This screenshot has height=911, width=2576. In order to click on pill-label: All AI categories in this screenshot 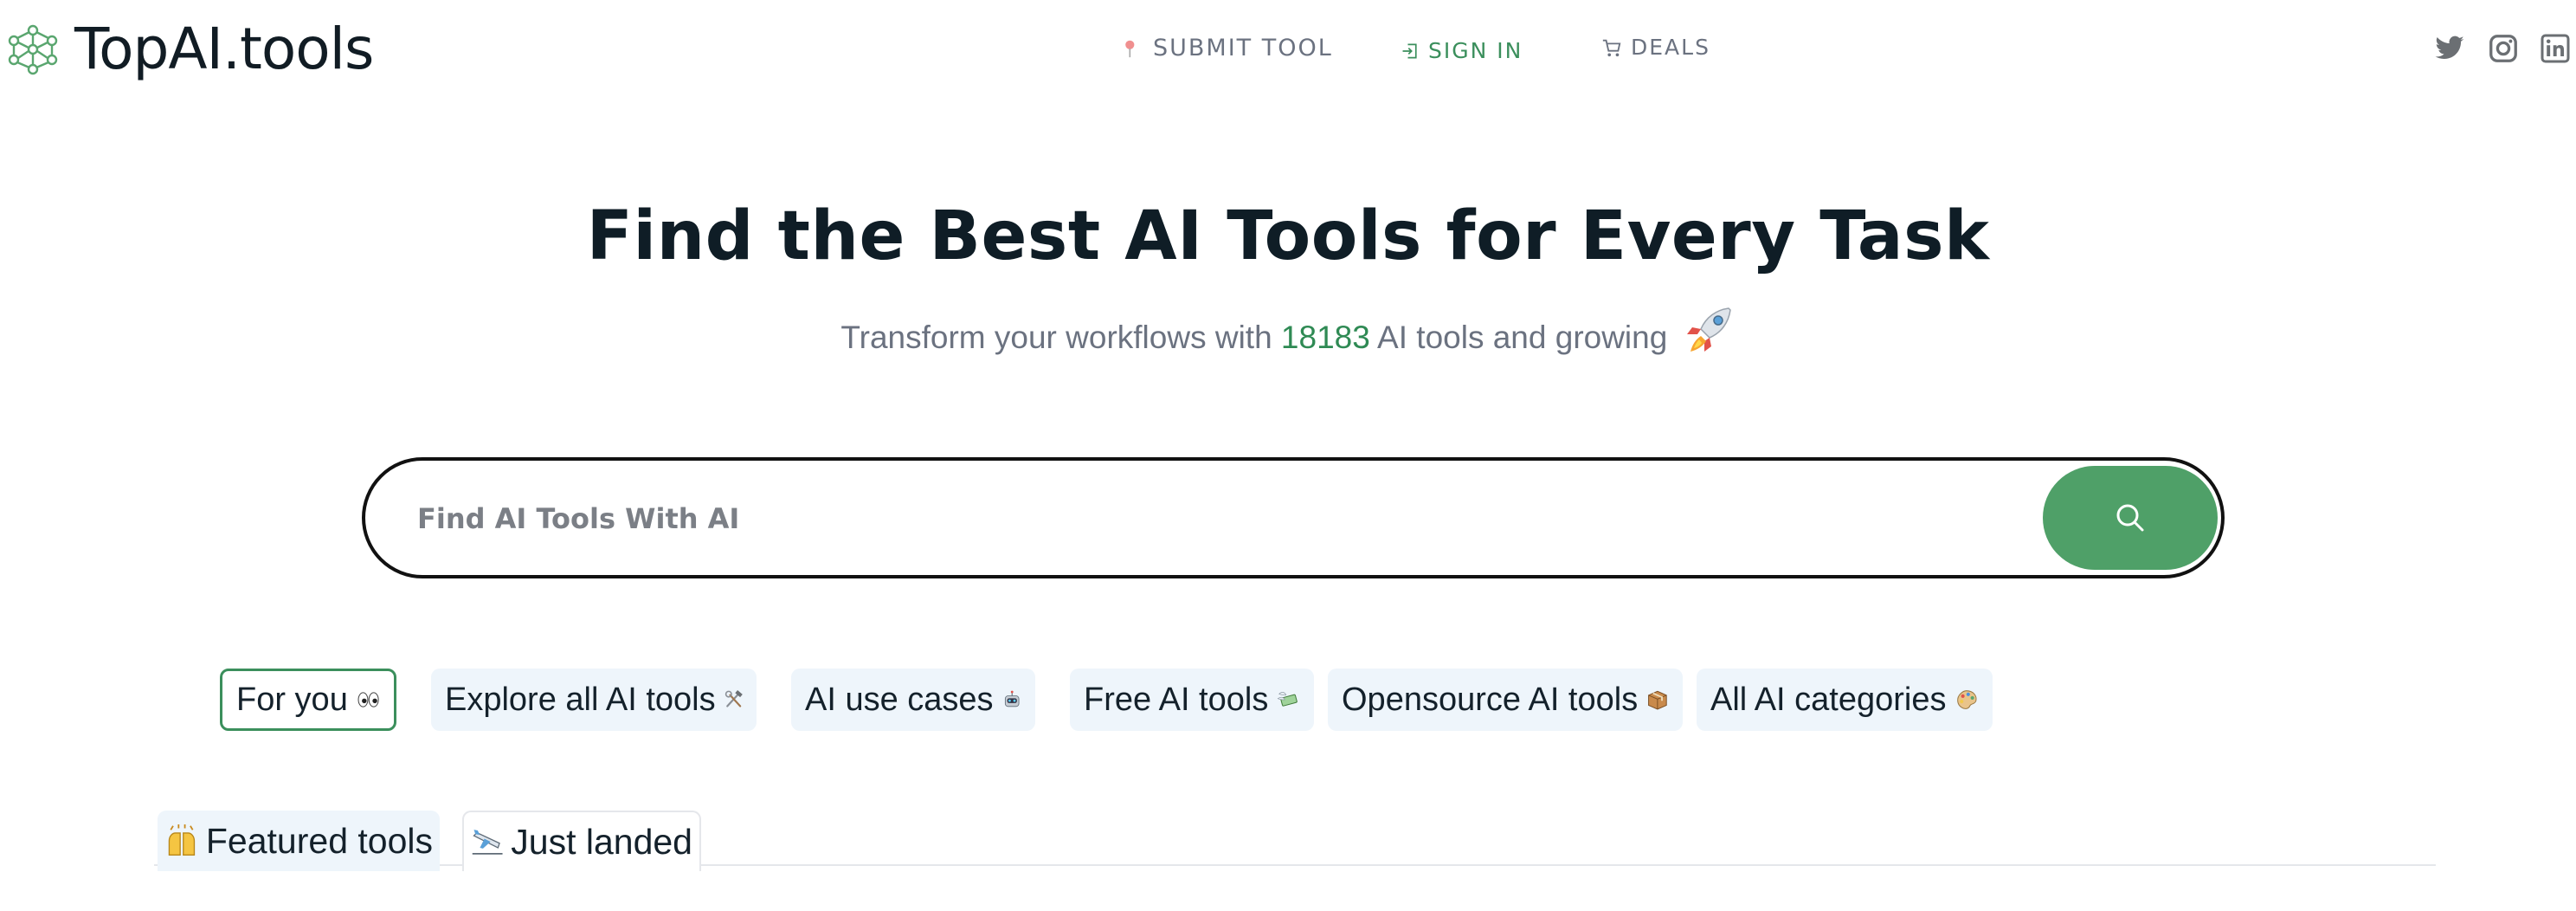, I will do `click(1829, 700)`.